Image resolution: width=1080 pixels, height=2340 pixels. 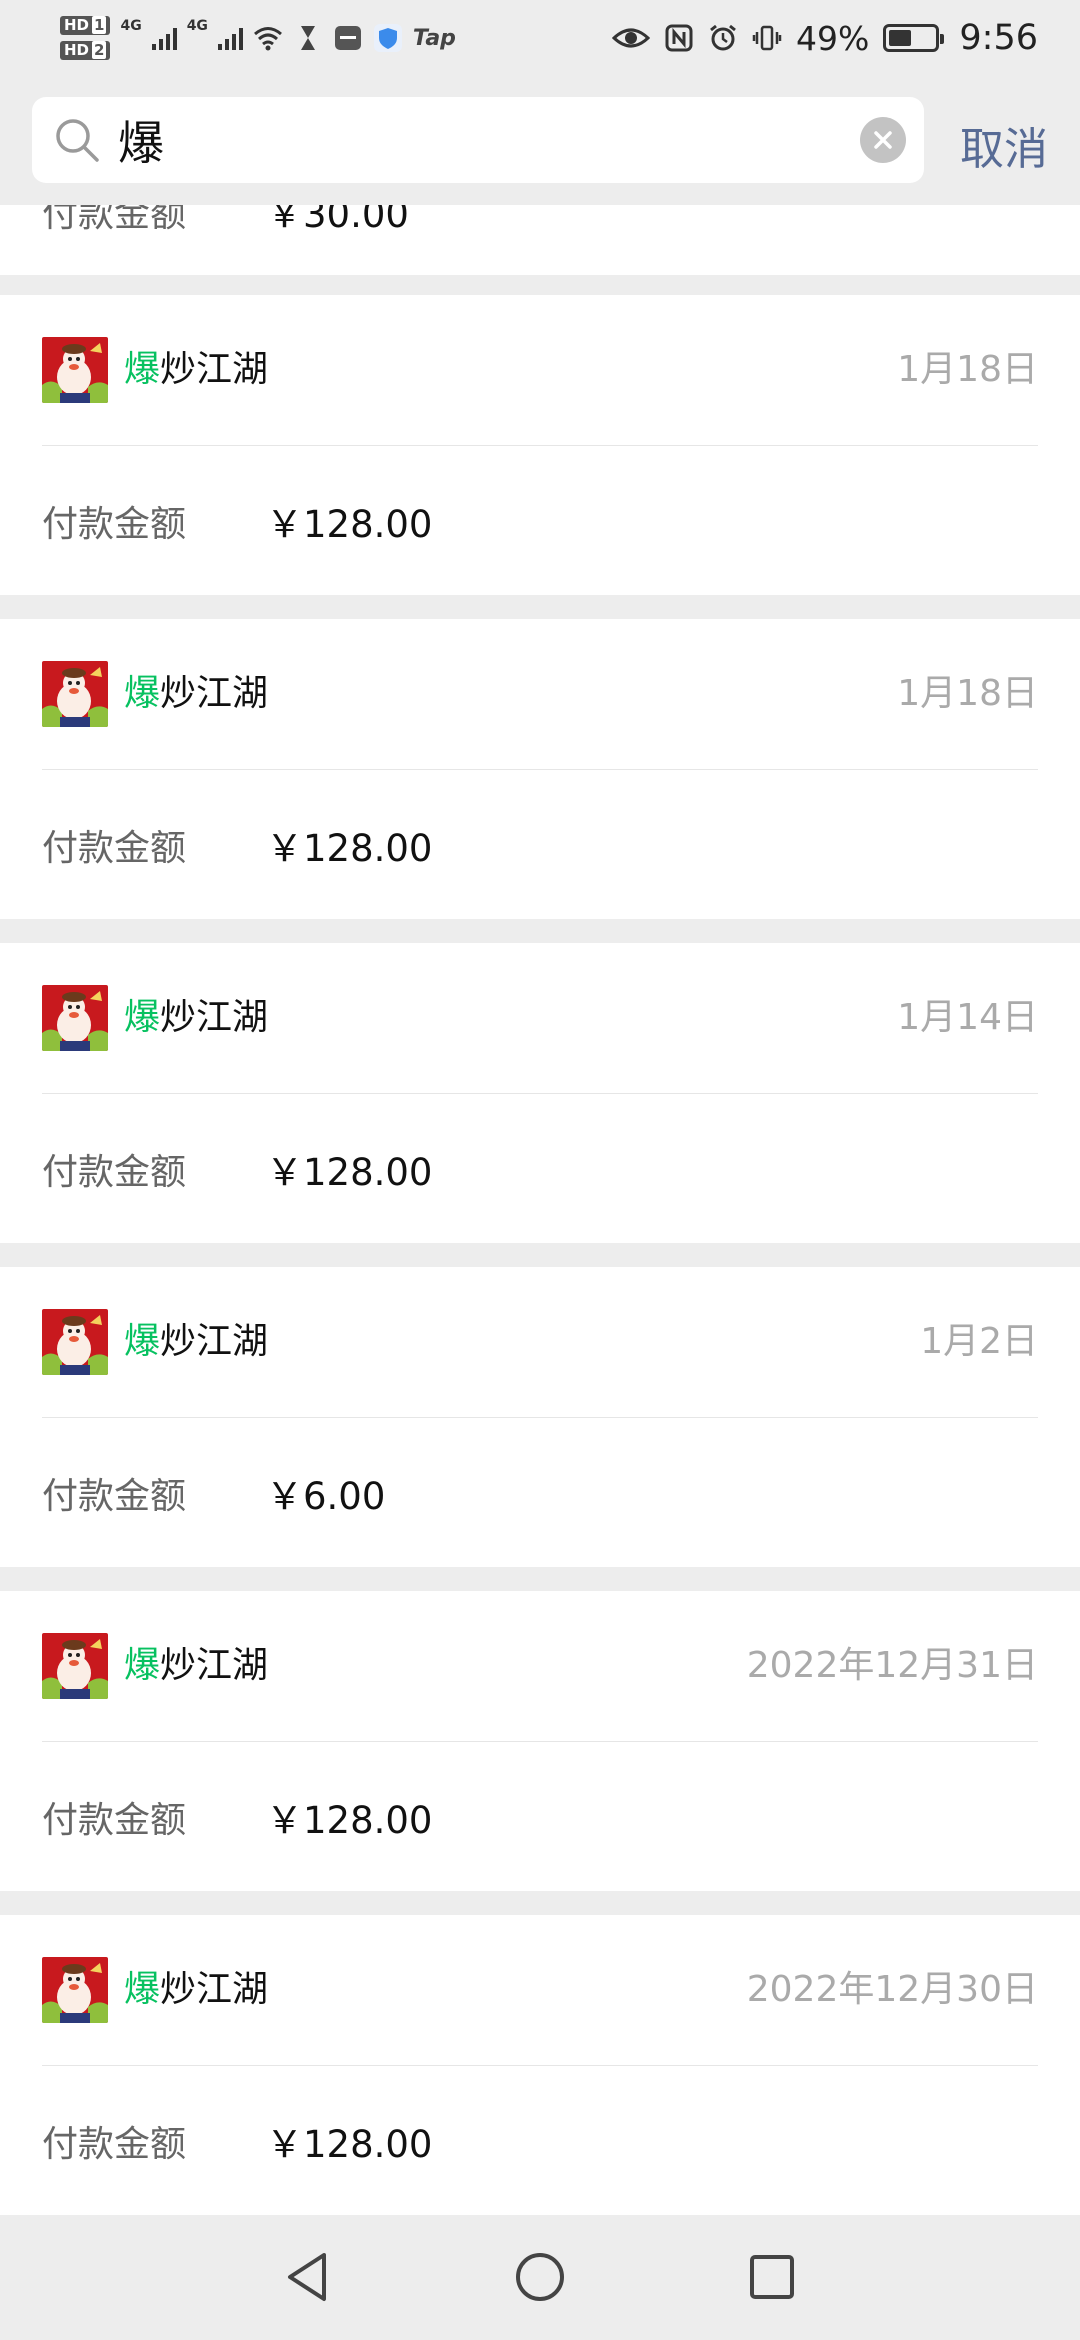 I want to click on hourglass-icon, so click(x=307, y=38).